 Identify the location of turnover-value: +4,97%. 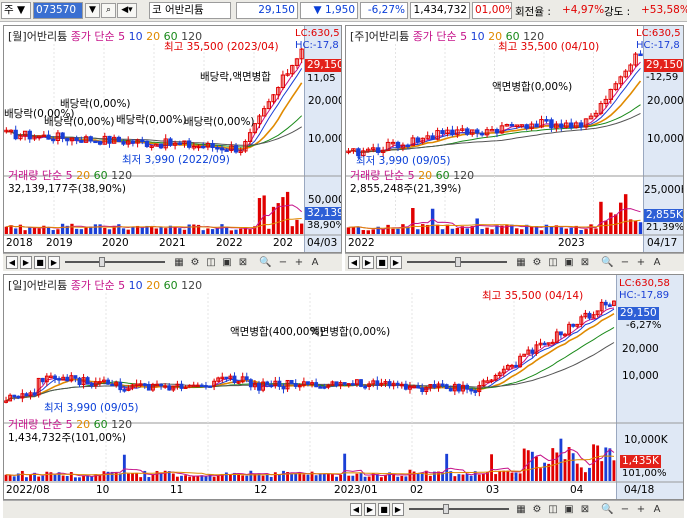
(583, 10).